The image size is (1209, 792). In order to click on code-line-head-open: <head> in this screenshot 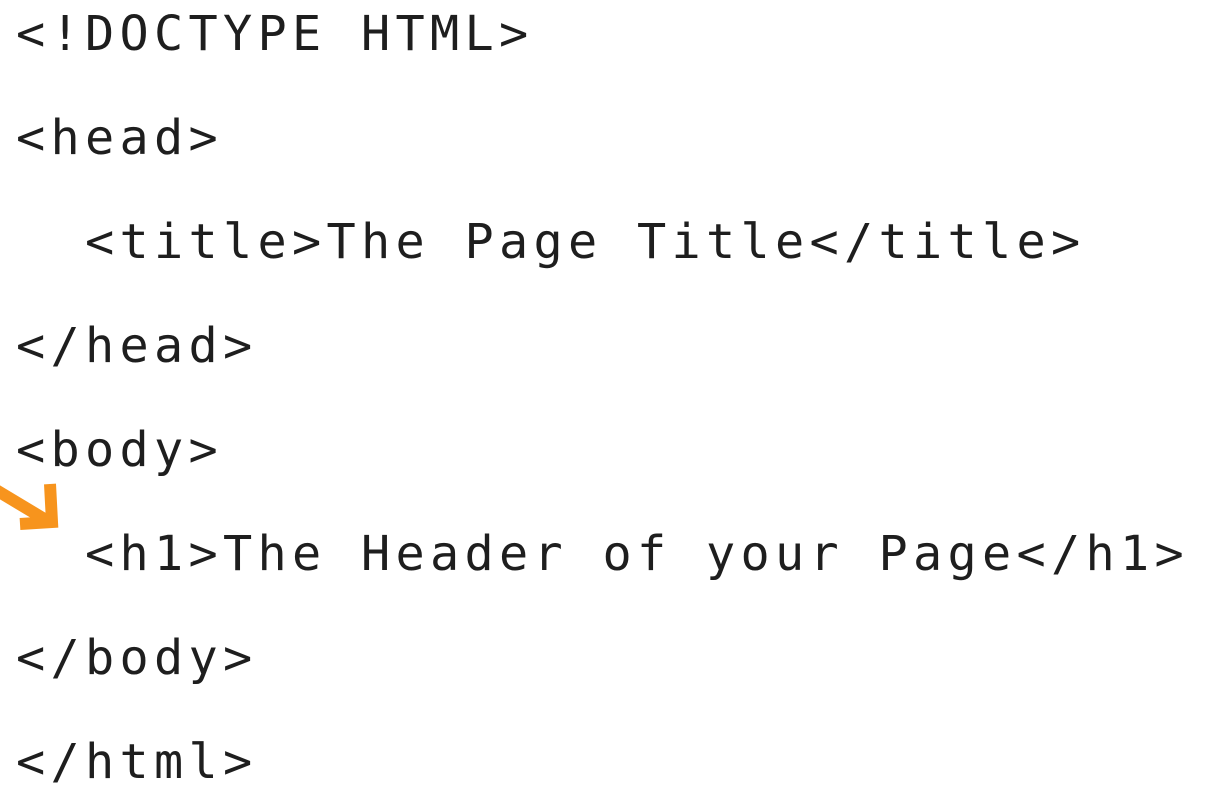, I will do `click(119, 138)`.